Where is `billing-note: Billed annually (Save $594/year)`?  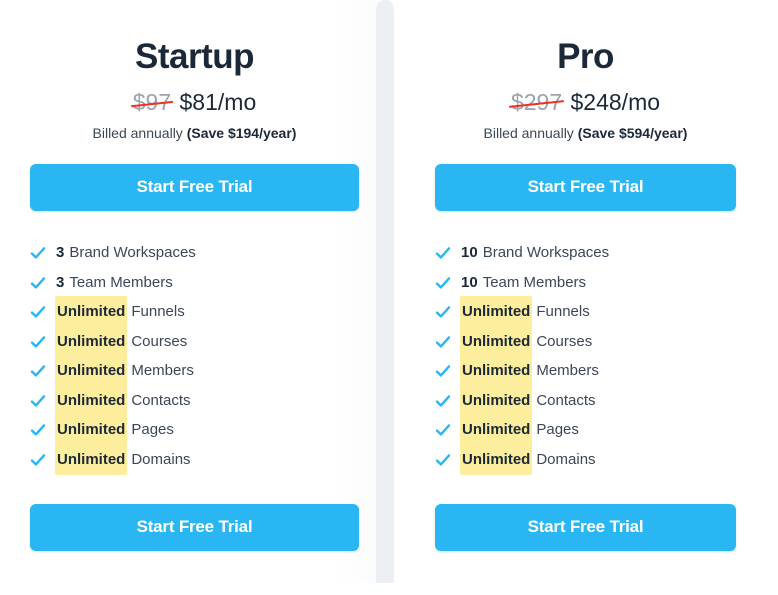
billing-note: Billed annually (Save $594/year) is located at coordinates (585, 133).